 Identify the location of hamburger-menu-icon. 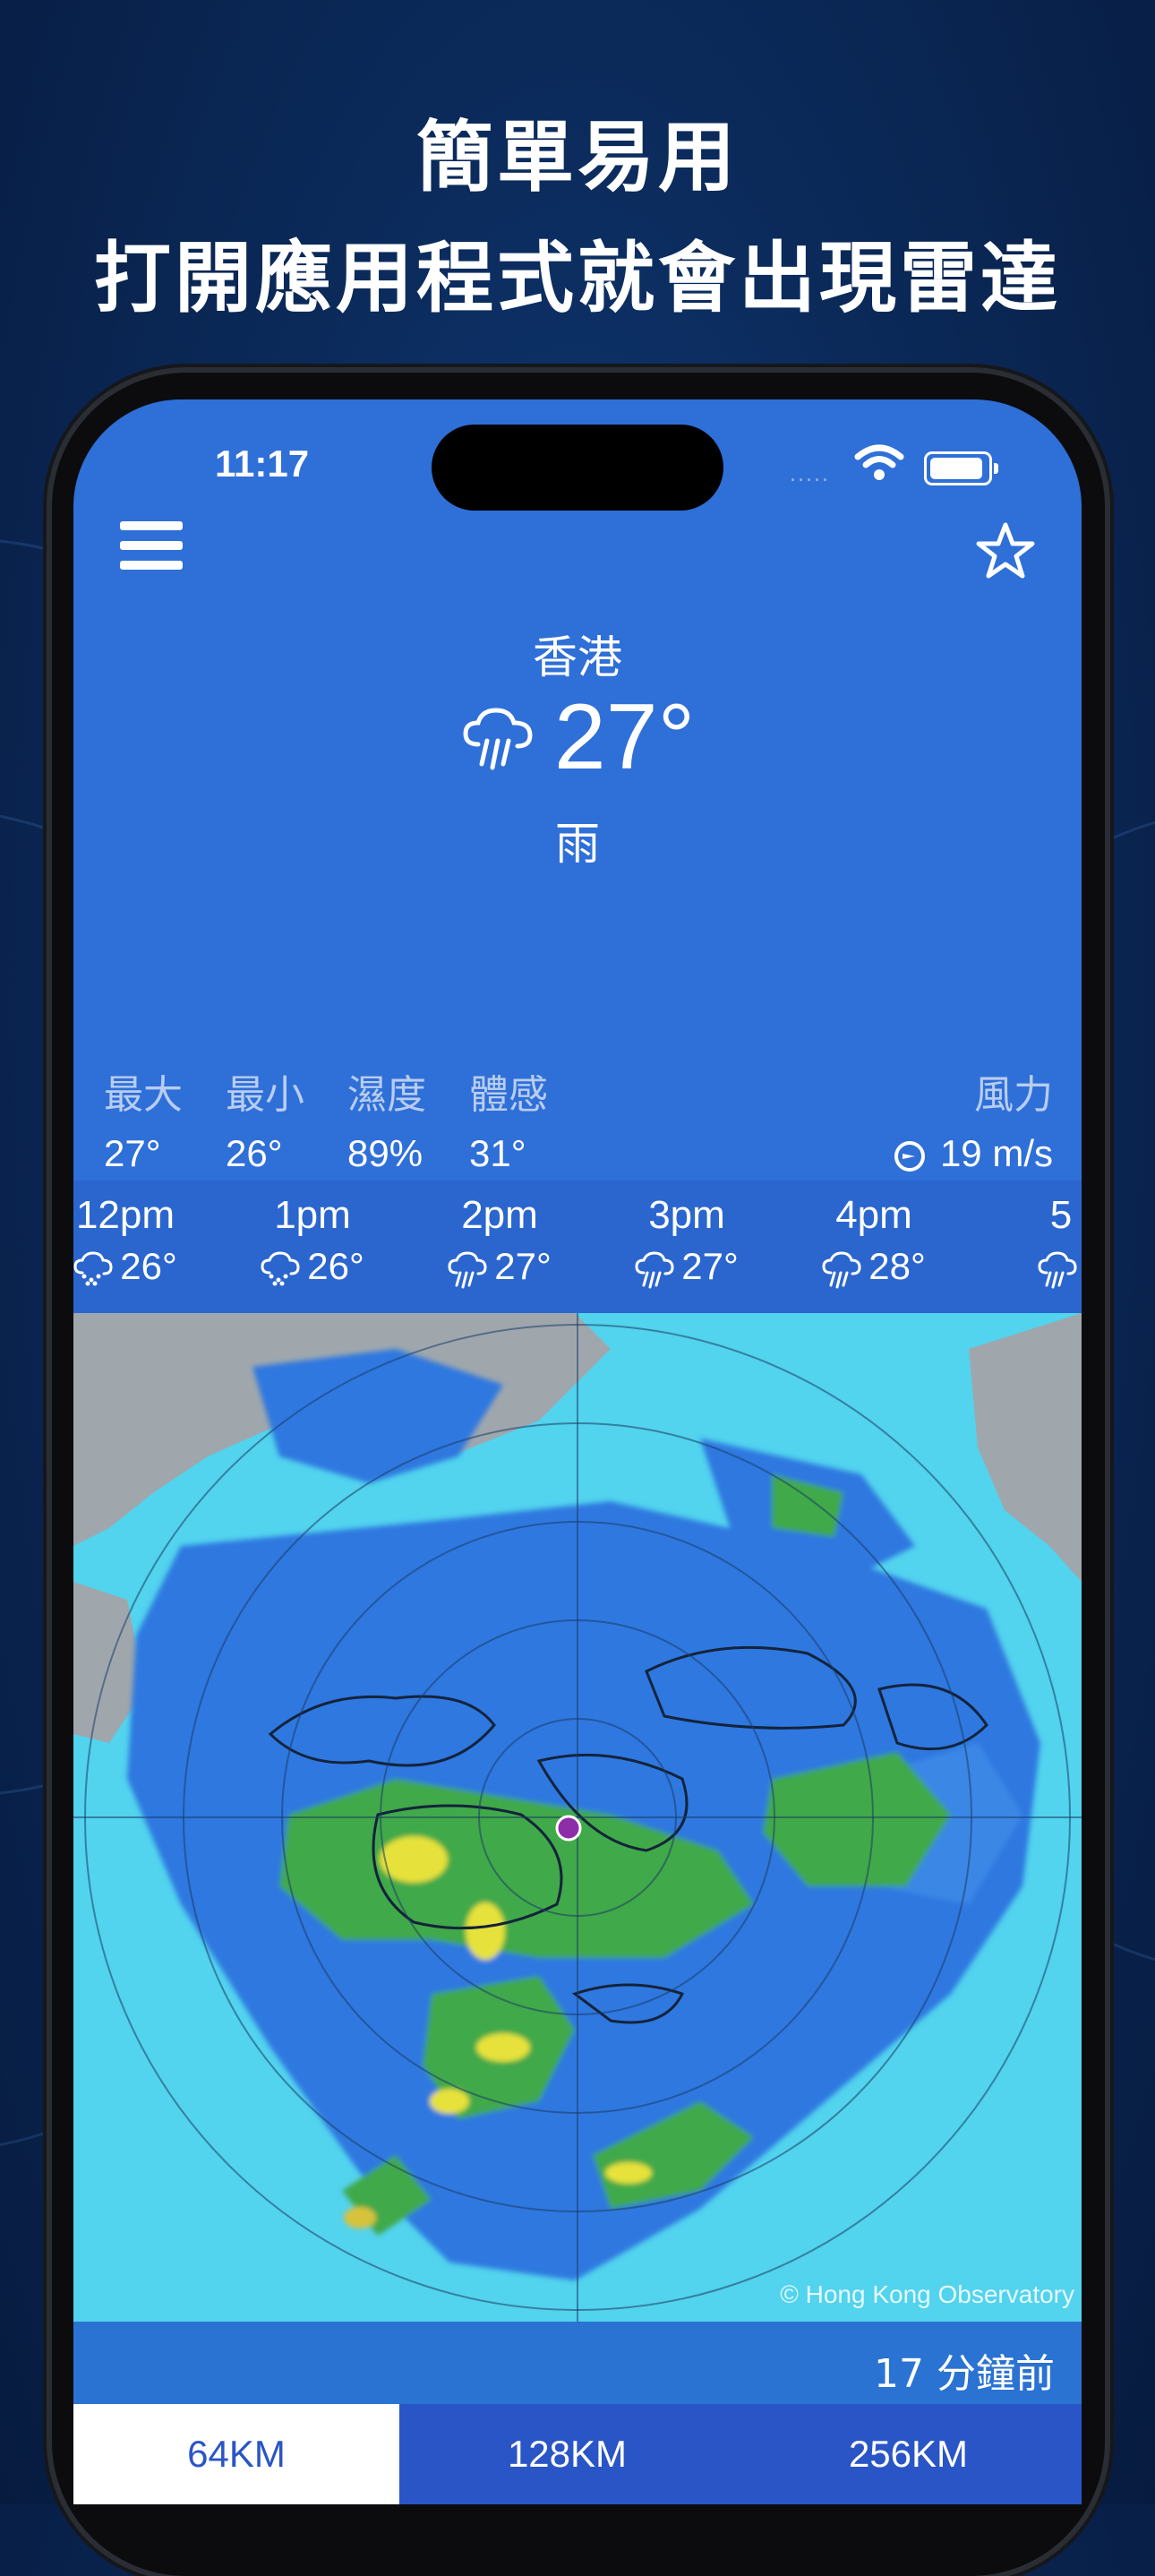
(151, 548).